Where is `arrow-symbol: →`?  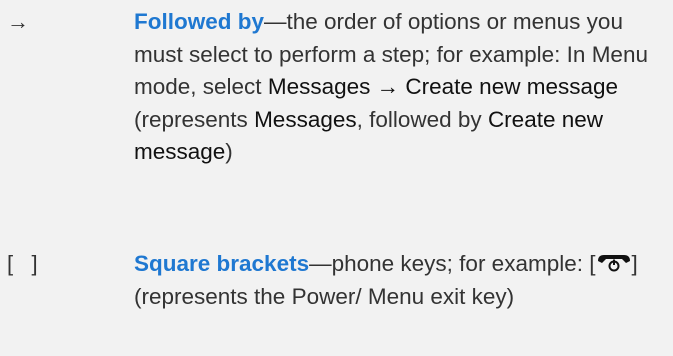
arrow-symbol: → is located at coordinates (18, 21).